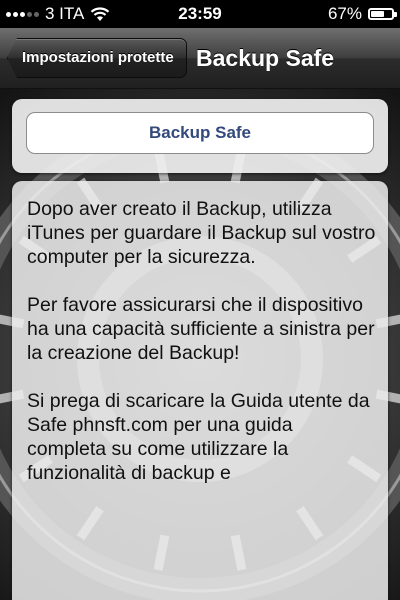 The height and width of the screenshot is (600, 400). I want to click on backup-safe-title-button: Backup Safe, so click(200, 133).